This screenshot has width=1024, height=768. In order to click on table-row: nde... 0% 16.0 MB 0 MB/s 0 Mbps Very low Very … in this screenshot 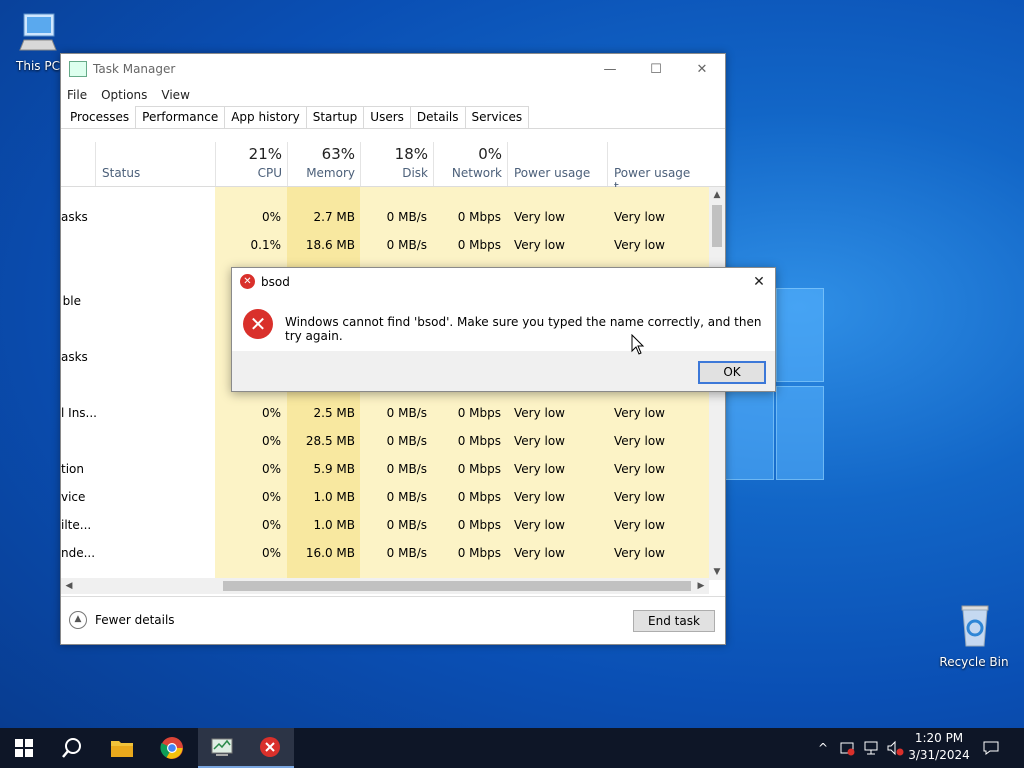, I will do `click(385, 553)`.